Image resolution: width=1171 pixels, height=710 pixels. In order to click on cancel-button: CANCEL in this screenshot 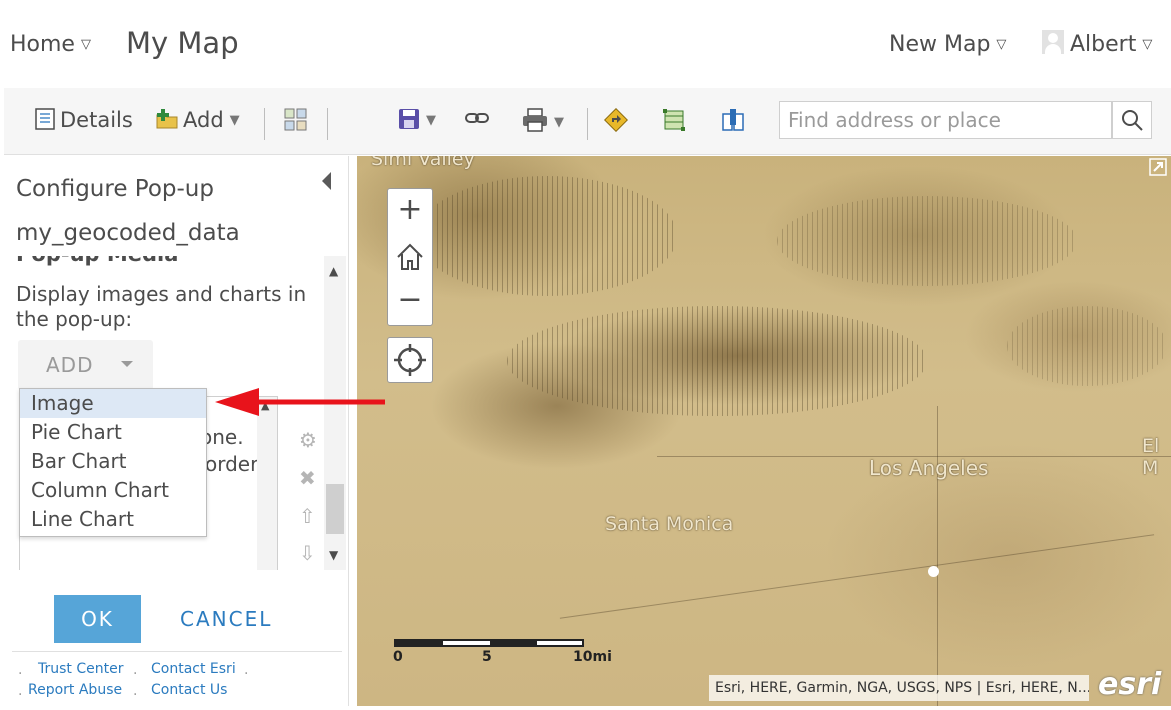, I will do `click(226, 619)`.